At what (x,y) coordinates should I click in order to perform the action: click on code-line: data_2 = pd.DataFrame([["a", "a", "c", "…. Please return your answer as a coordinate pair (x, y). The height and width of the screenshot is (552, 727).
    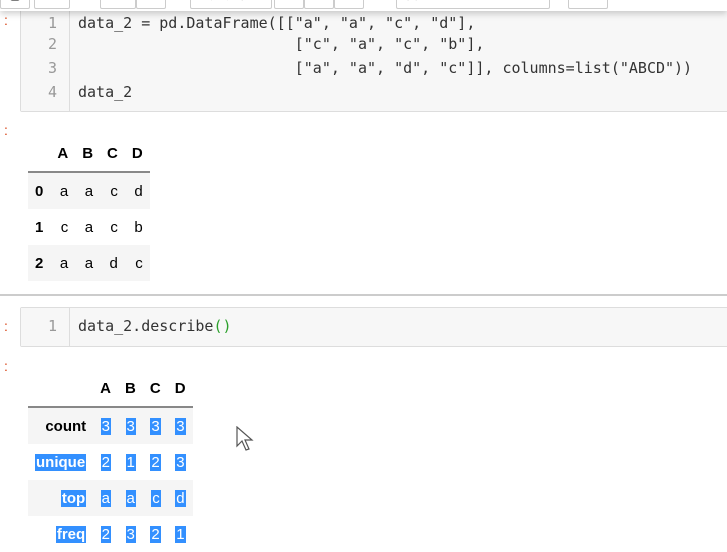
    Looking at the image, I should click on (277, 23).